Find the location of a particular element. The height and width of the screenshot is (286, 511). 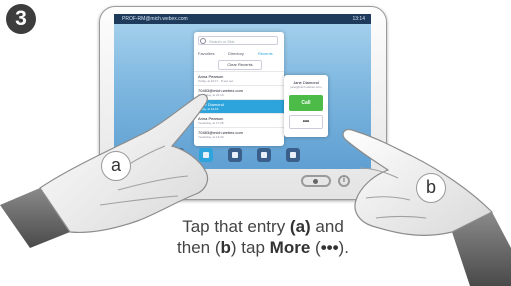

callout-label-b: b is located at coordinates (431, 188).